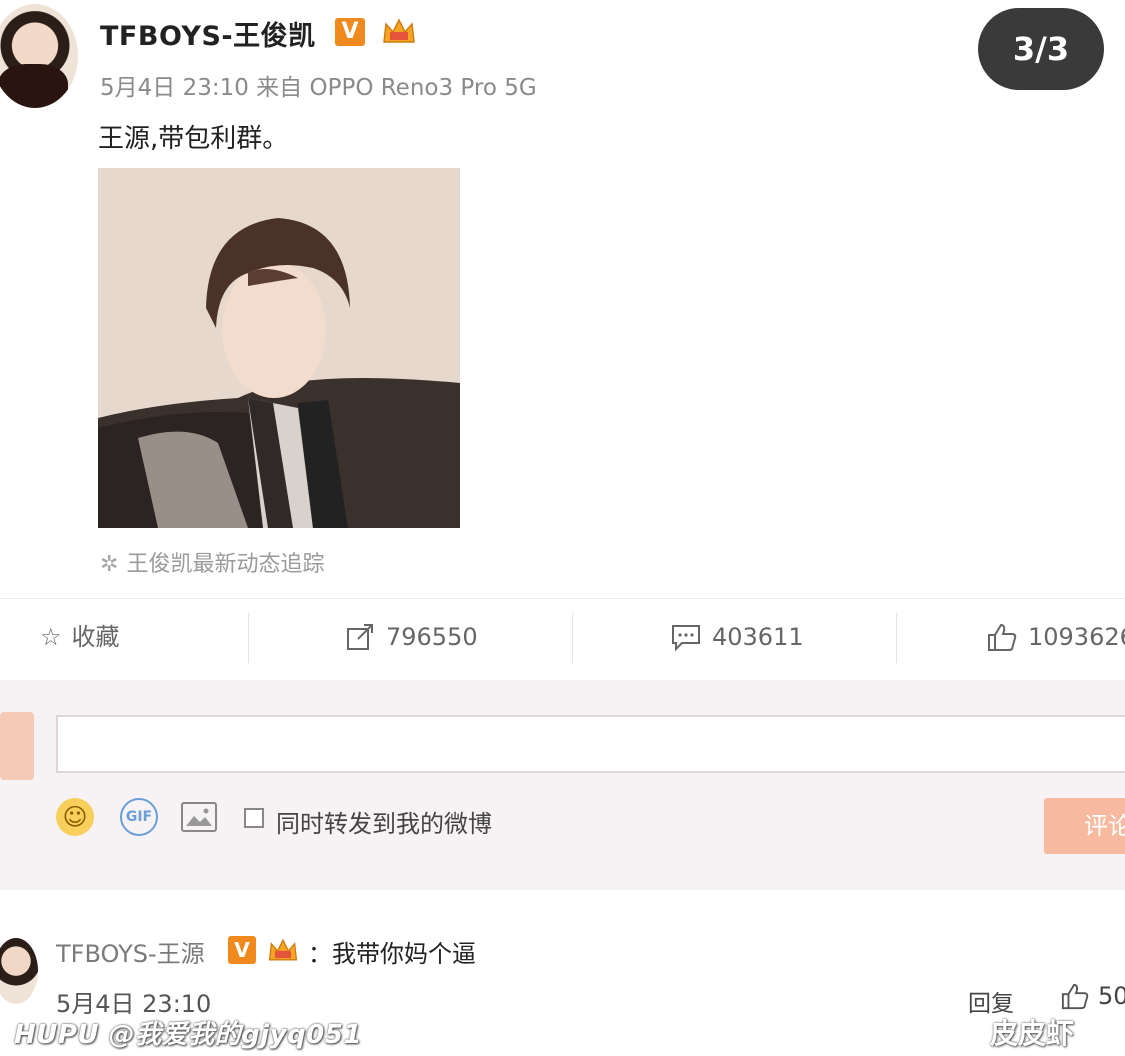  I want to click on post-photo, so click(279, 348).